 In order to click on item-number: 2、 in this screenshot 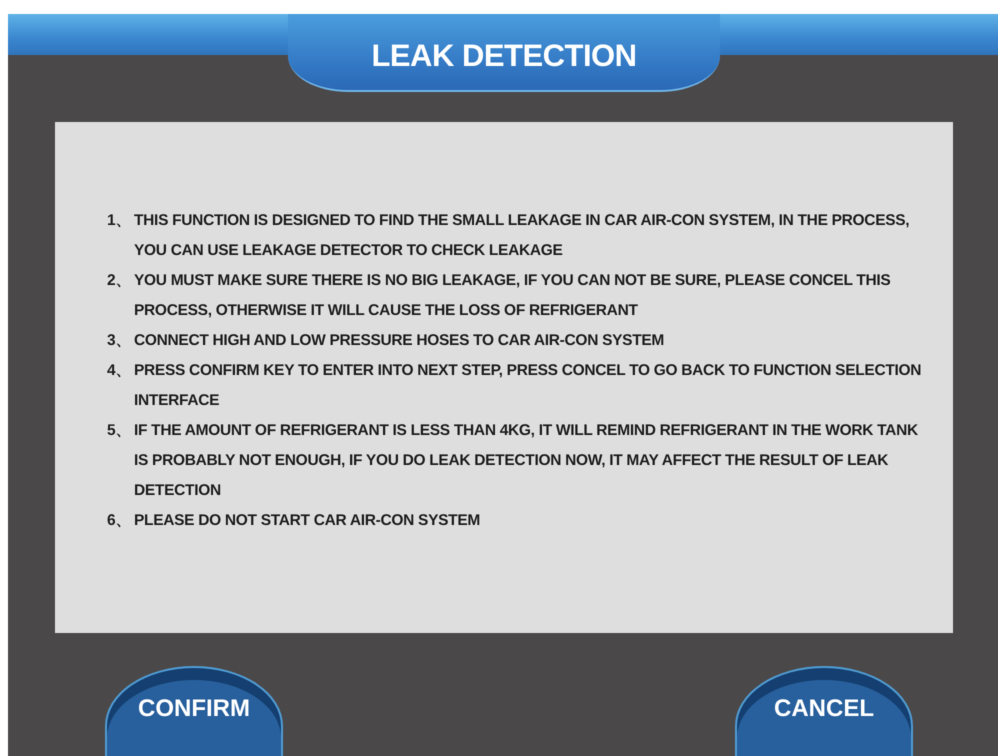, I will do `click(119, 281)`.